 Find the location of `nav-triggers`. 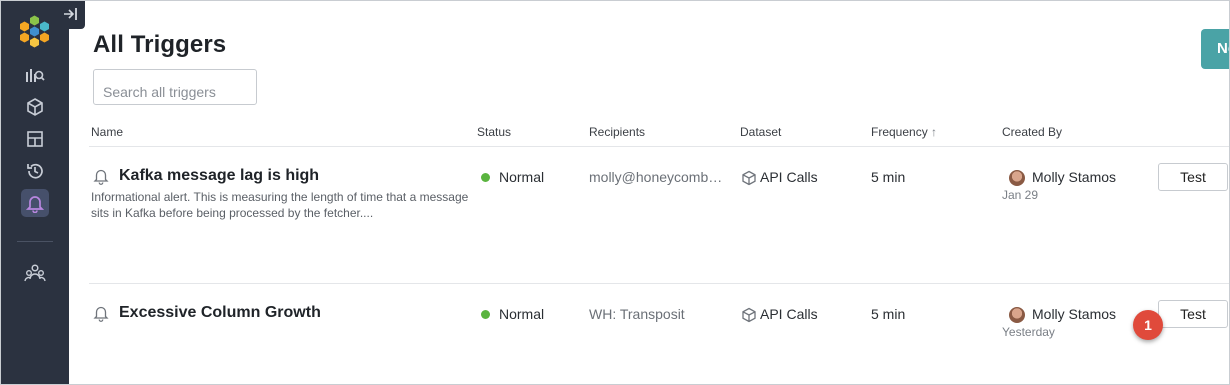

nav-triggers is located at coordinates (35, 203).